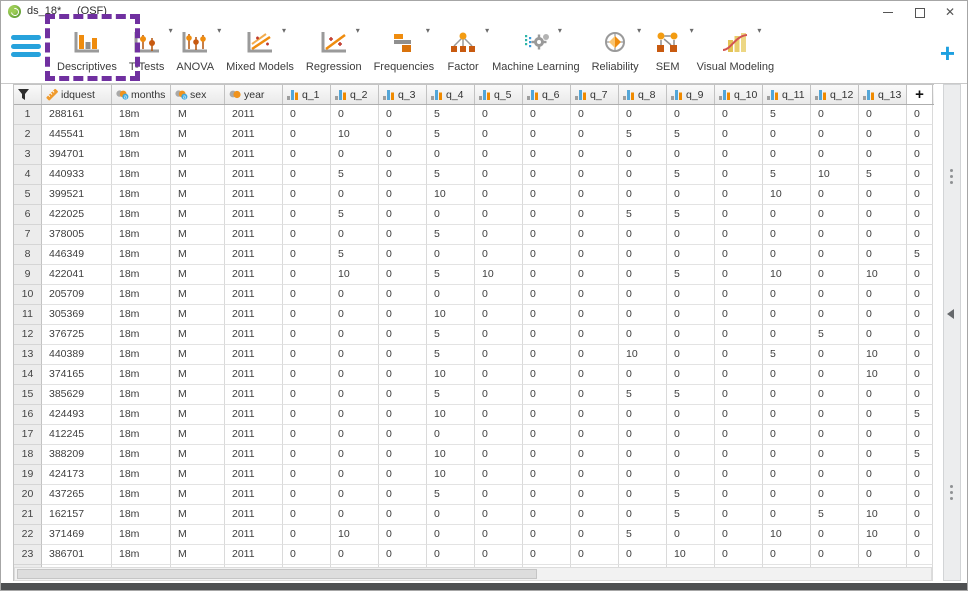 This screenshot has height=591, width=968. Describe the element at coordinates (451, 94) in the screenshot. I see `column-header-q-4: q_4` at that location.